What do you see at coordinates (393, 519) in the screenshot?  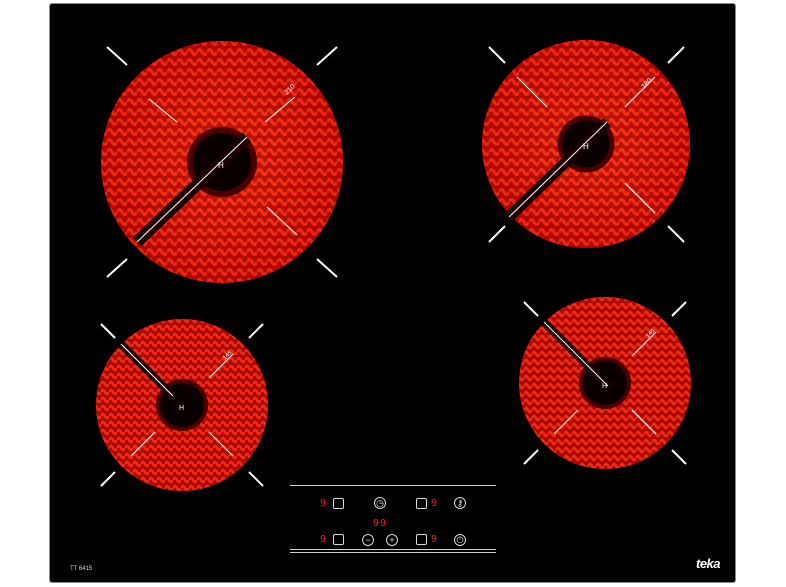 I see `touch-control-panel: 9 ◷ 9 ⚷ 99 9 − + 9 ⏻` at bounding box center [393, 519].